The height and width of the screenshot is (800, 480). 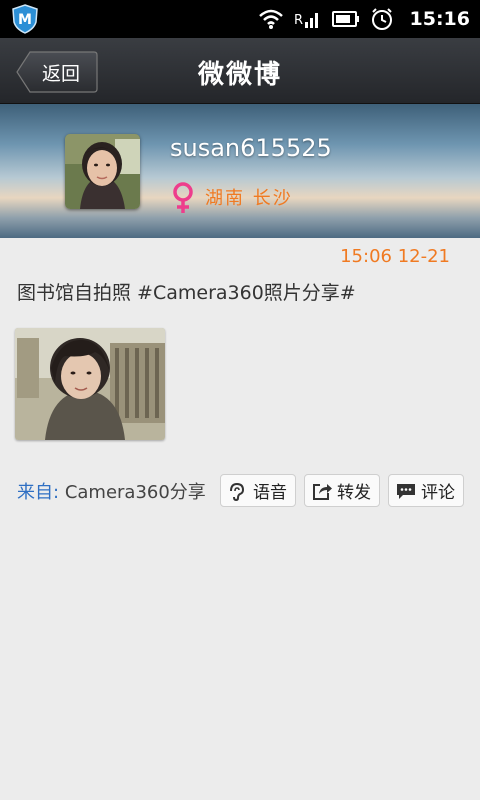 I want to click on svg-text: M, so click(x=25, y=20).